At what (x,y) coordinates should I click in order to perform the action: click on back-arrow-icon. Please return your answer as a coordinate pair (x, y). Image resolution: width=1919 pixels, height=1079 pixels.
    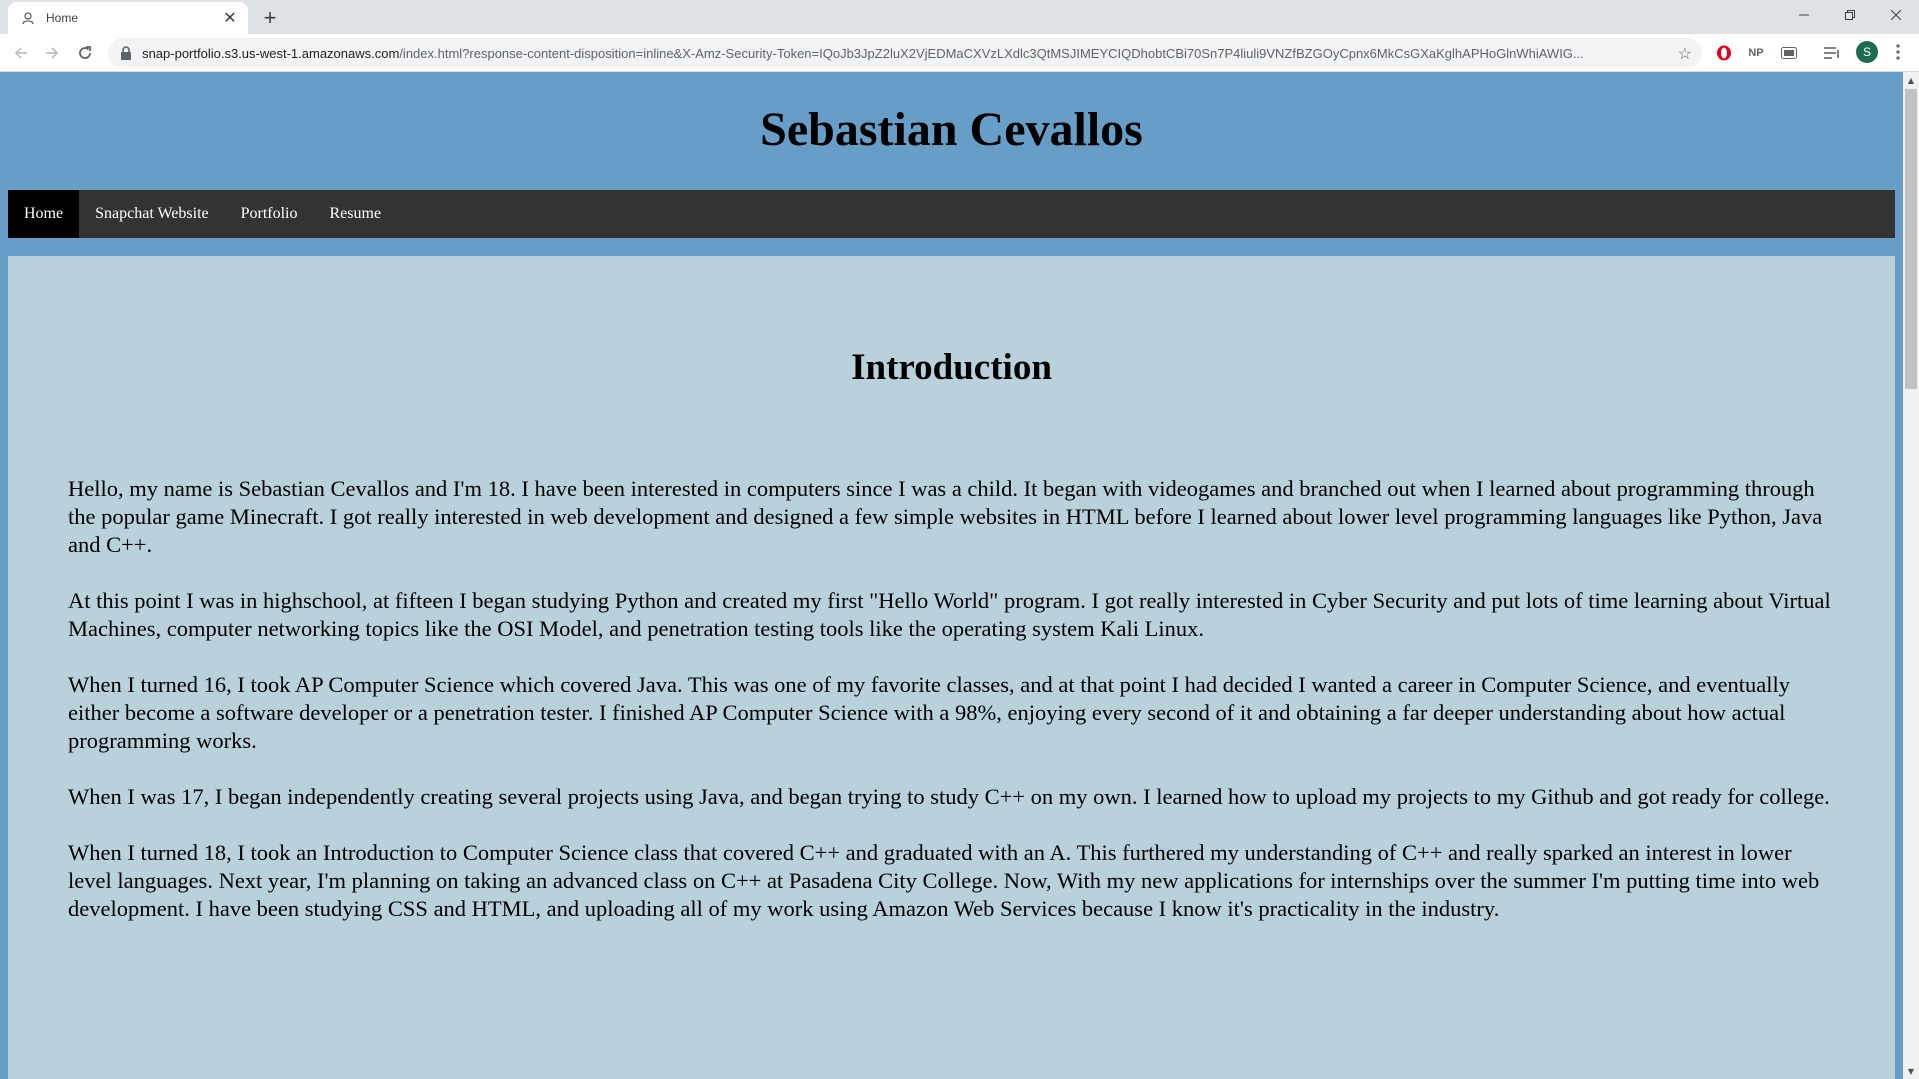
    Looking at the image, I should click on (21, 53).